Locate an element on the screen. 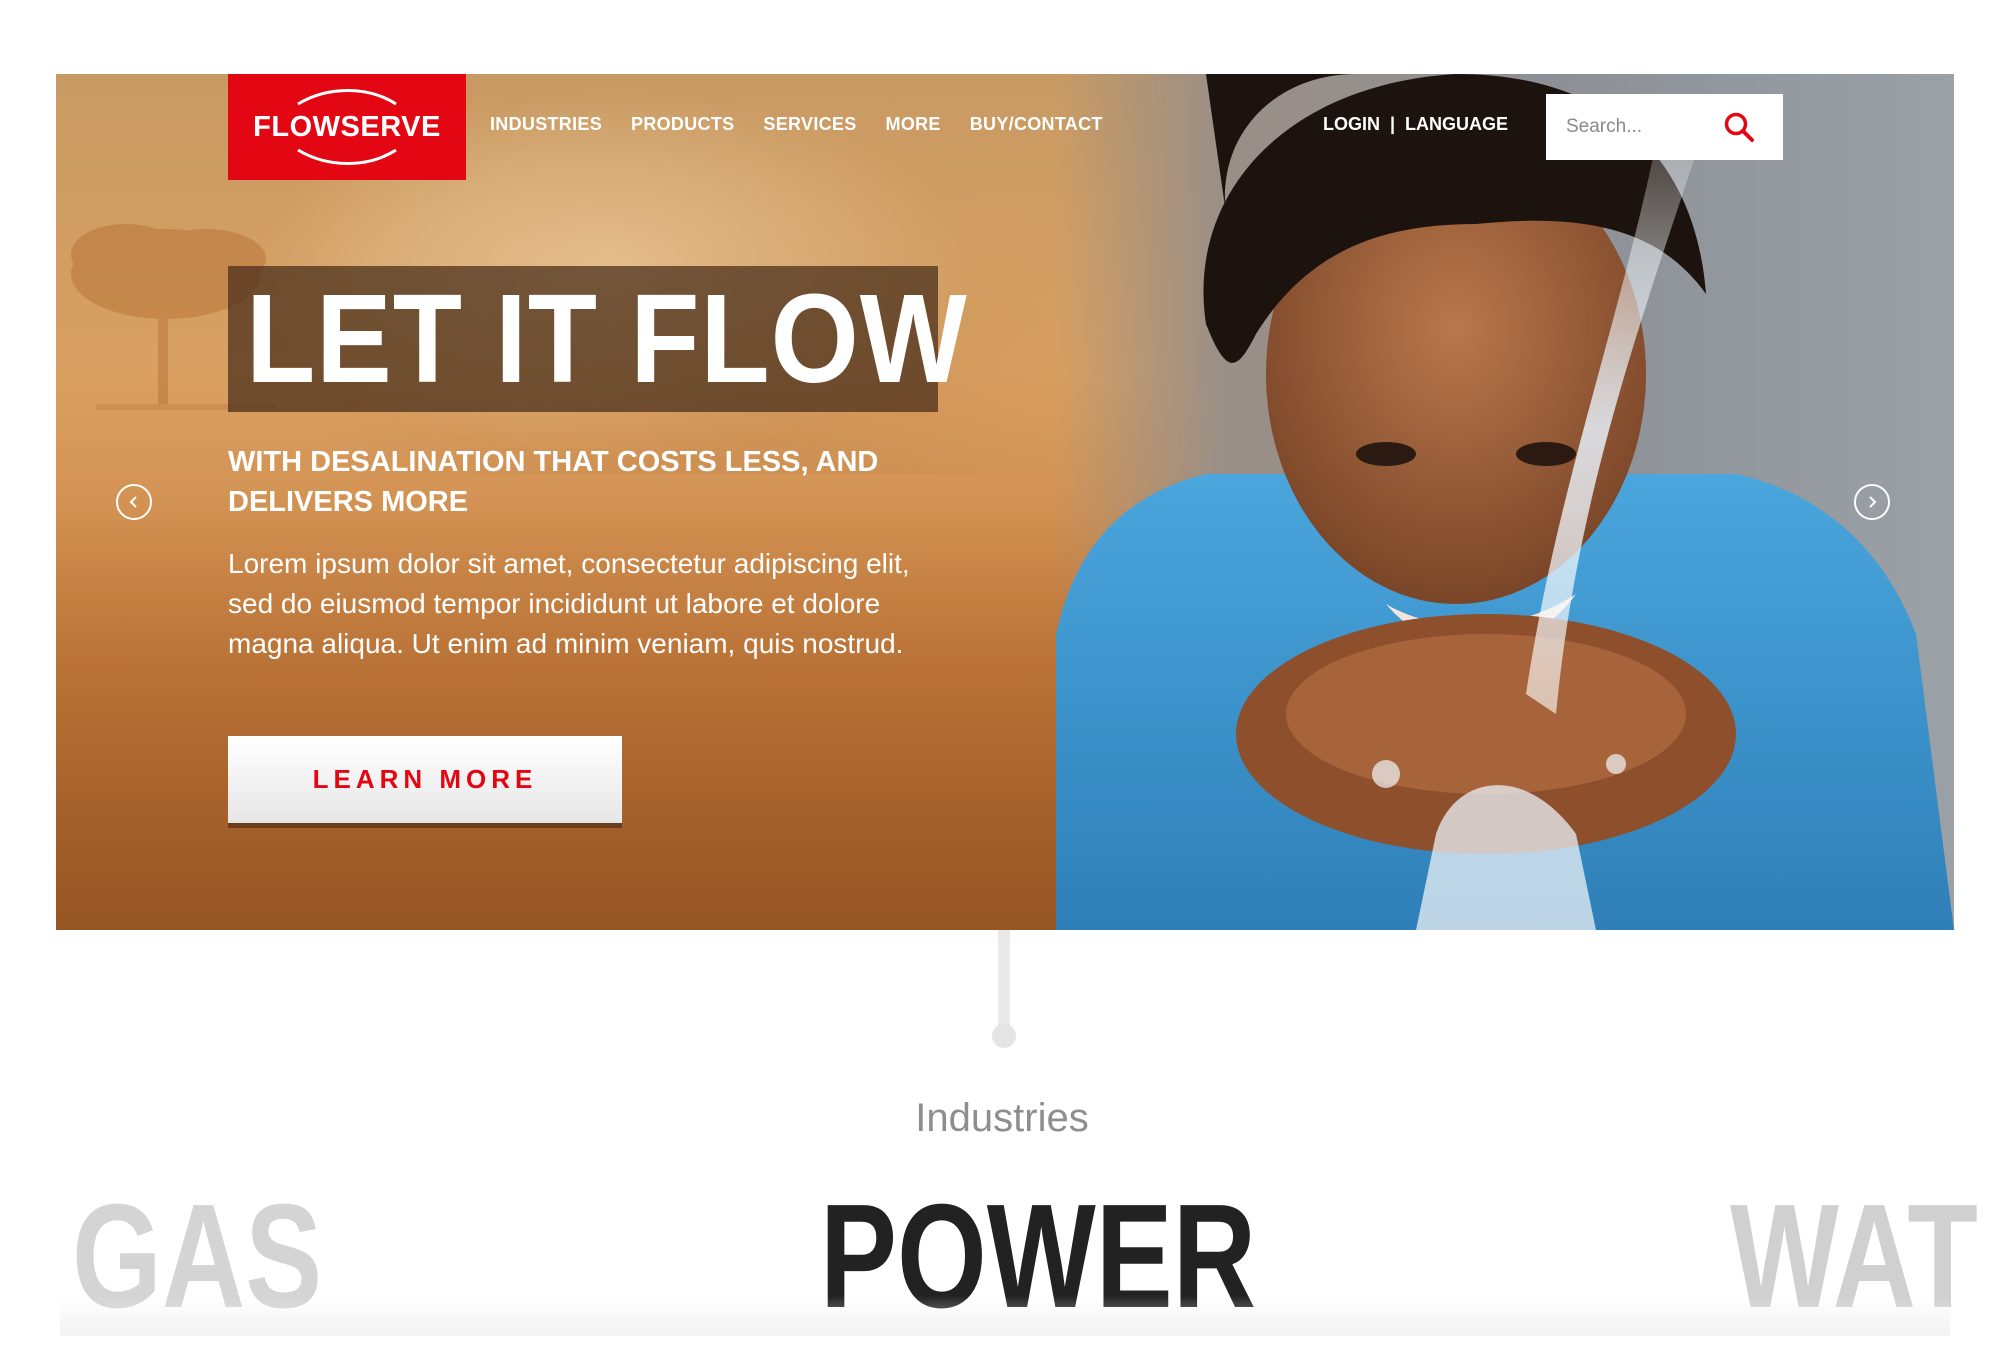  nav-buy-contact: BUY/CONTACT is located at coordinates (1036, 124).